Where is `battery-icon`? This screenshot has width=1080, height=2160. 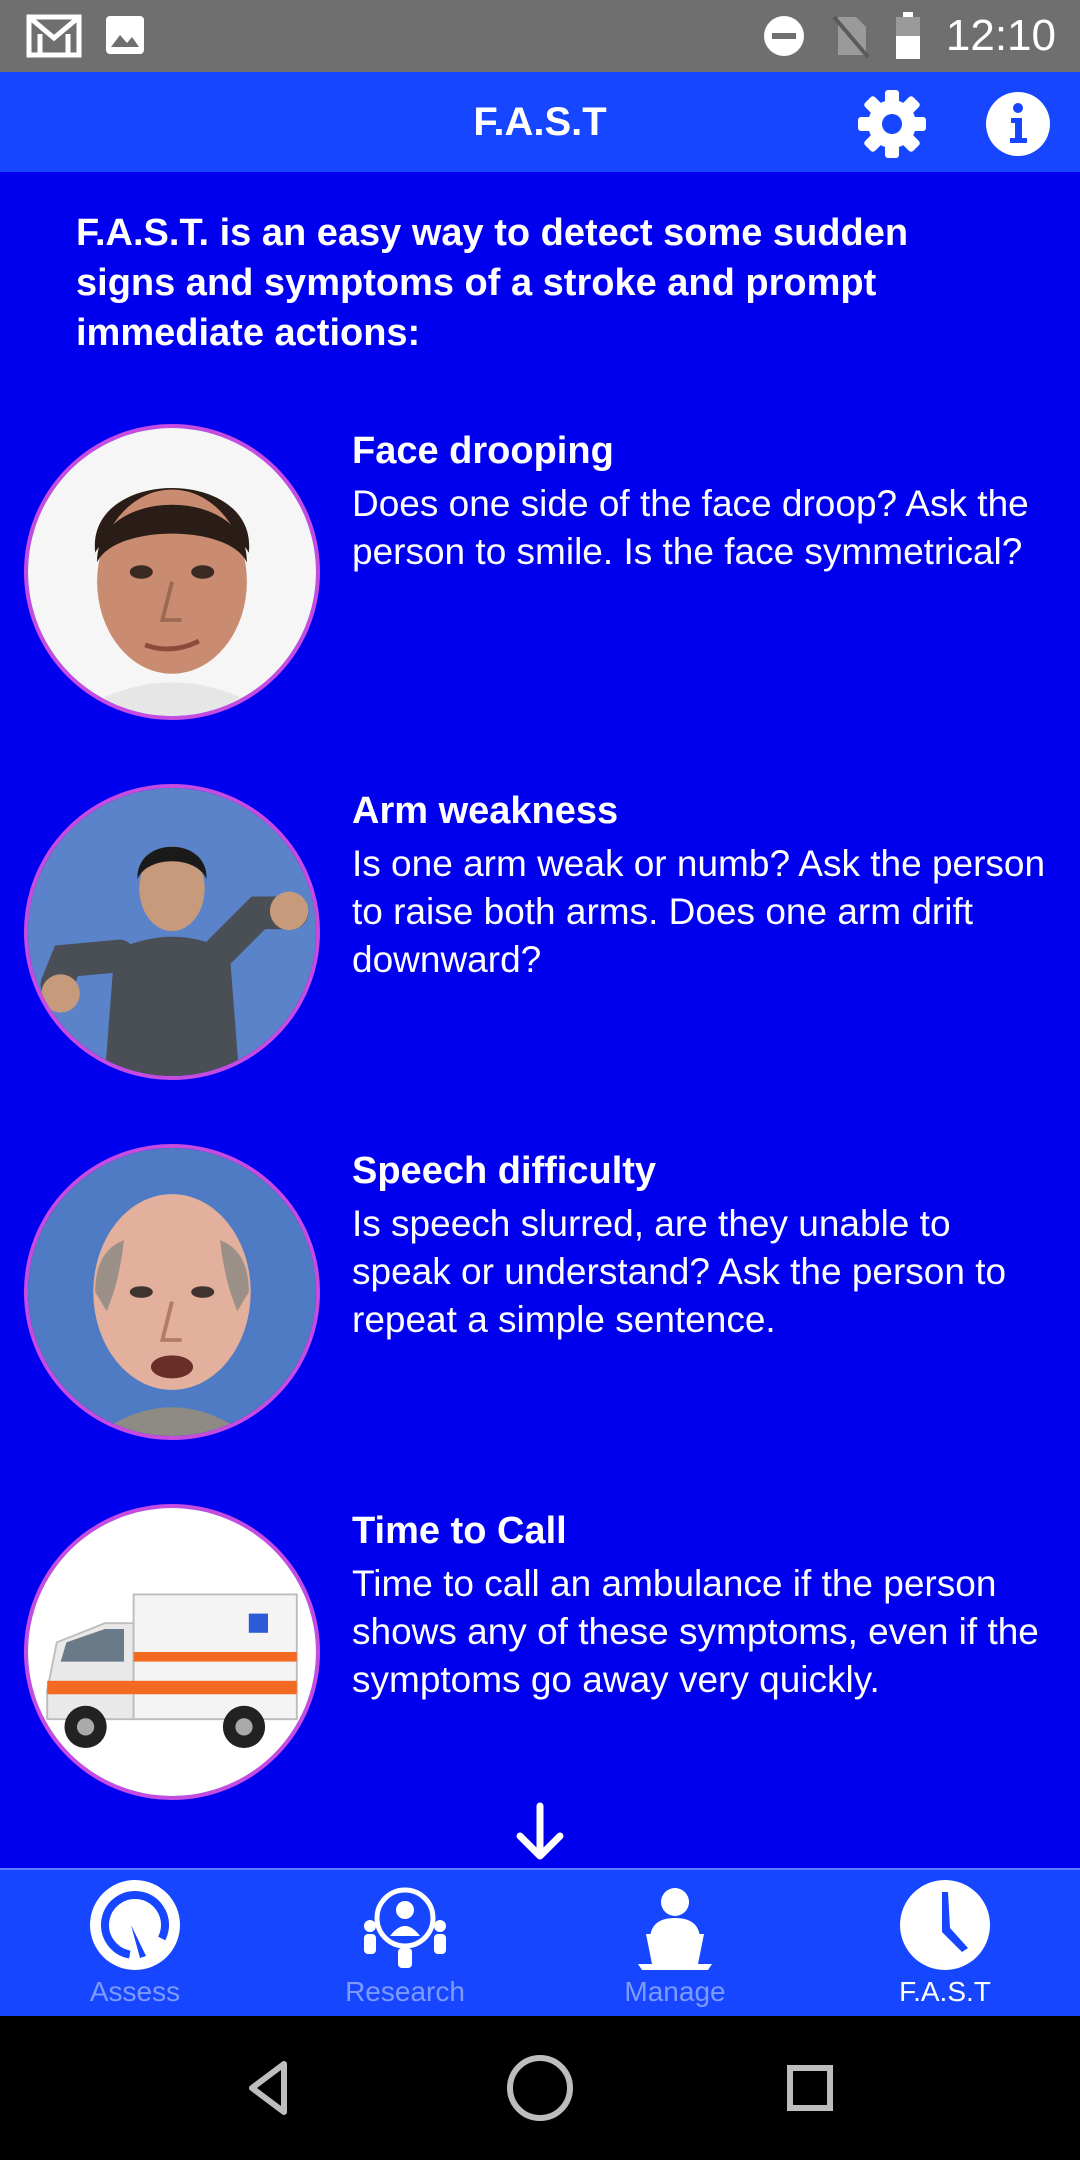 battery-icon is located at coordinates (907, 35).